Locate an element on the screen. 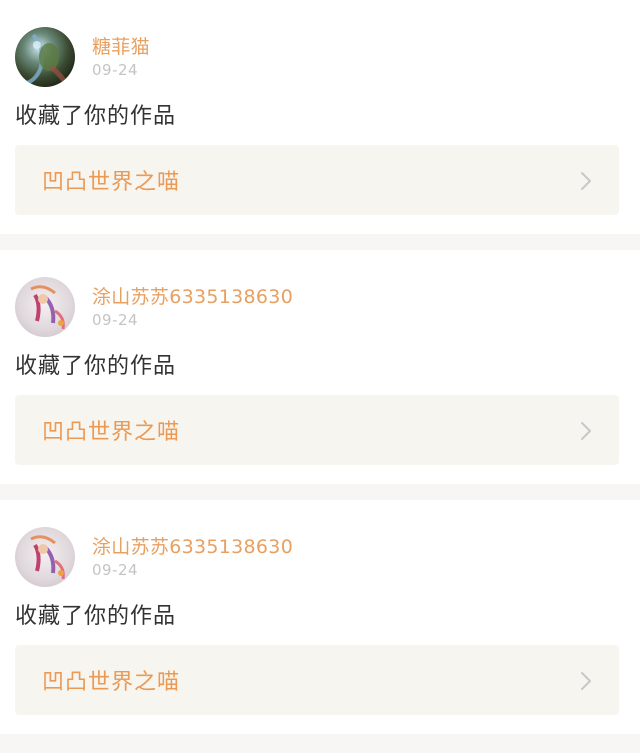  user-meta: 糖菲猫 09-24 is located at coordinates (121, 57).